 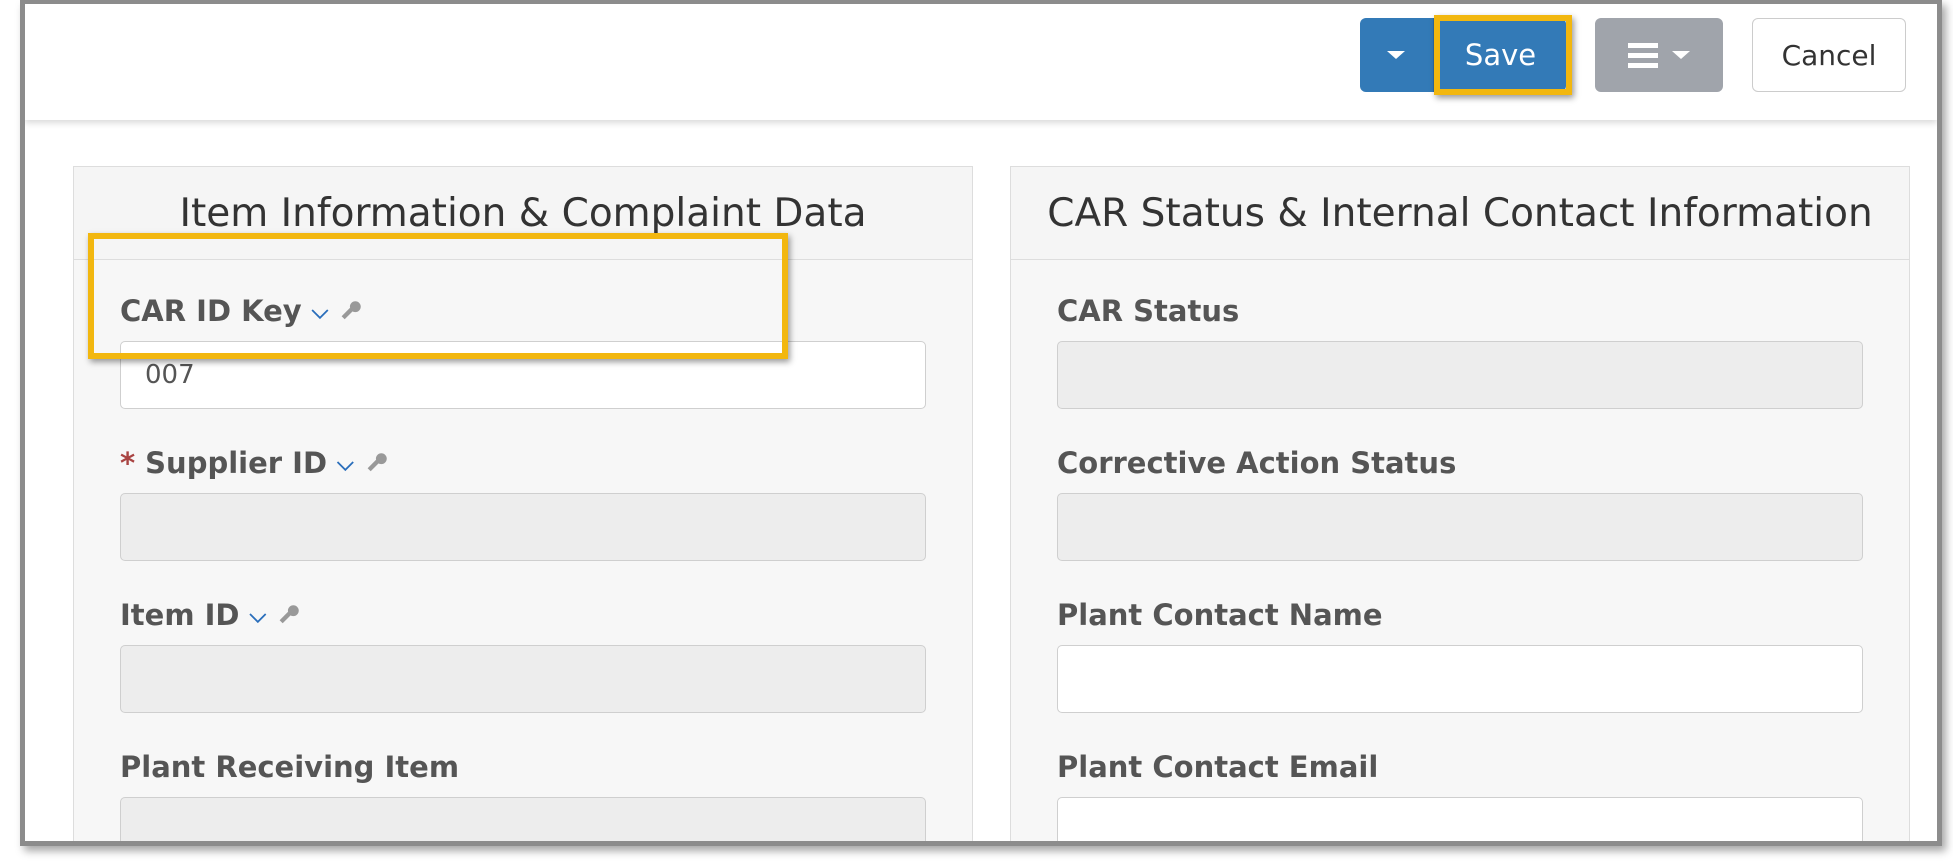 What do you see at coordinates (1829, 55) in the screenshot?
I see `cancel-button: Cancel` at bounding box center [1829, 55].